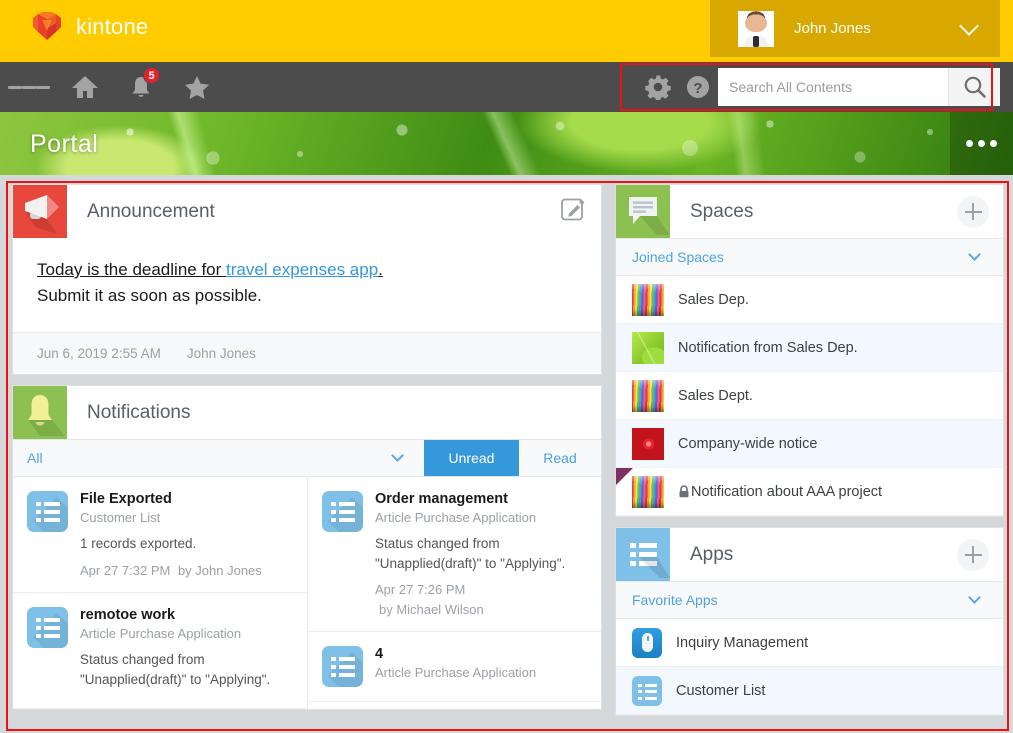  I want to click on notifications-header: Notifications, so click(307, 412).